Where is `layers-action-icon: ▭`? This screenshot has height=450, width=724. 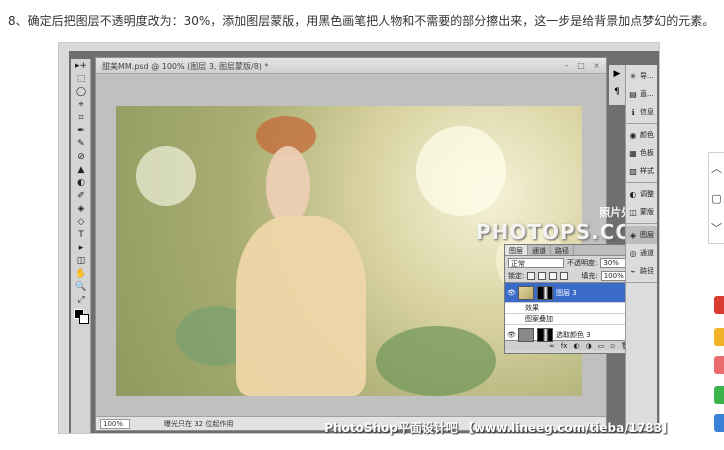 layers-action-icon: ▭ is located at coordinates (601, 346).